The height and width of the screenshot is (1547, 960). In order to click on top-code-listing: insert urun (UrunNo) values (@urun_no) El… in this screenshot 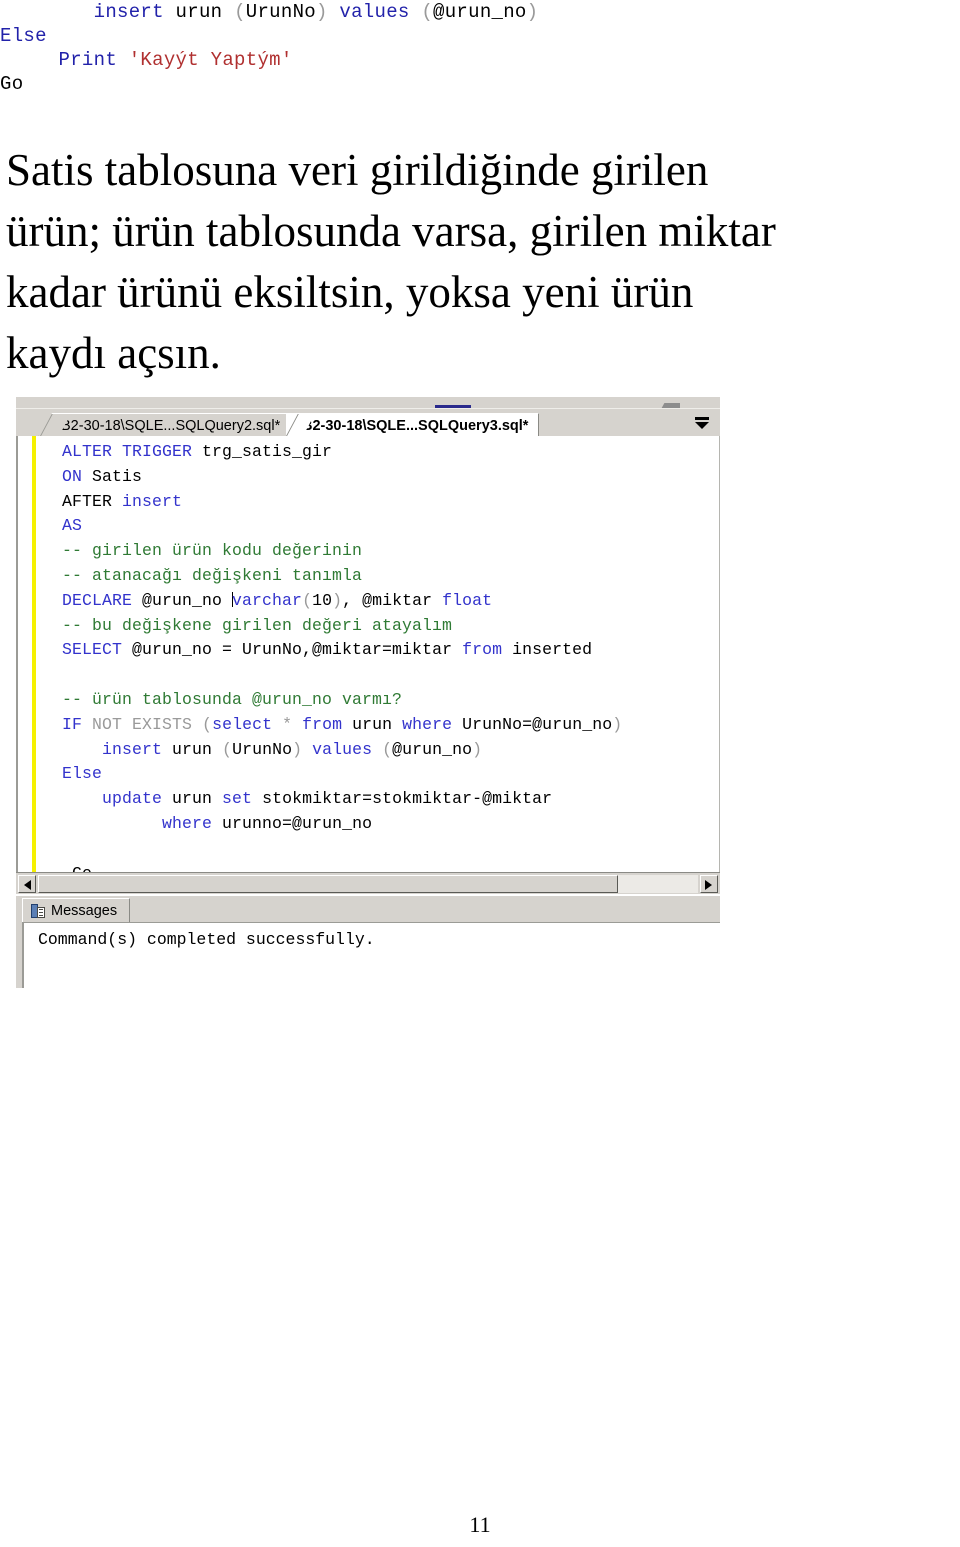, I will do `click(480, 48)`.